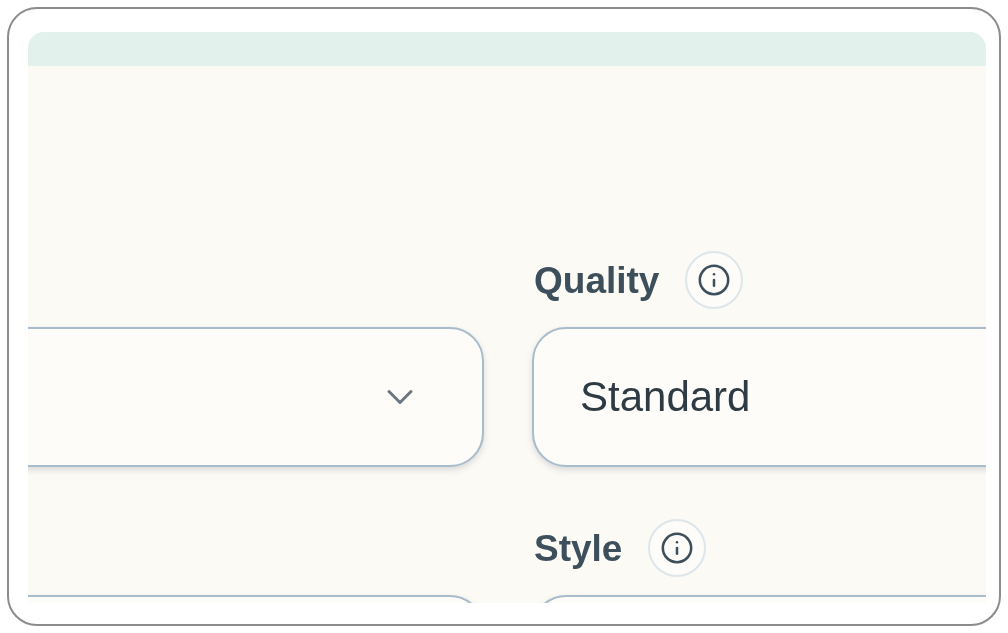 The height and width of the screenshot is (633, 1008). Describe the element at coordinates (665, 397) in the screenshot. I see `field-value: Standard` at that location.